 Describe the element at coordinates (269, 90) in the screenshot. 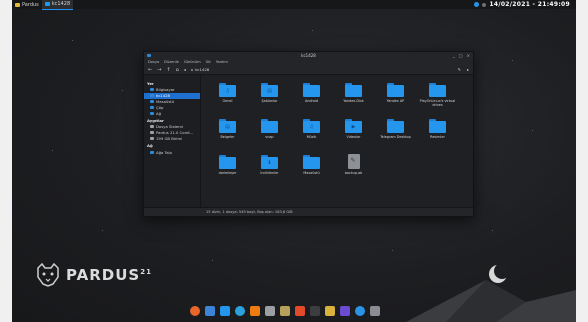

I see `folder-icon: ▤` at that location.